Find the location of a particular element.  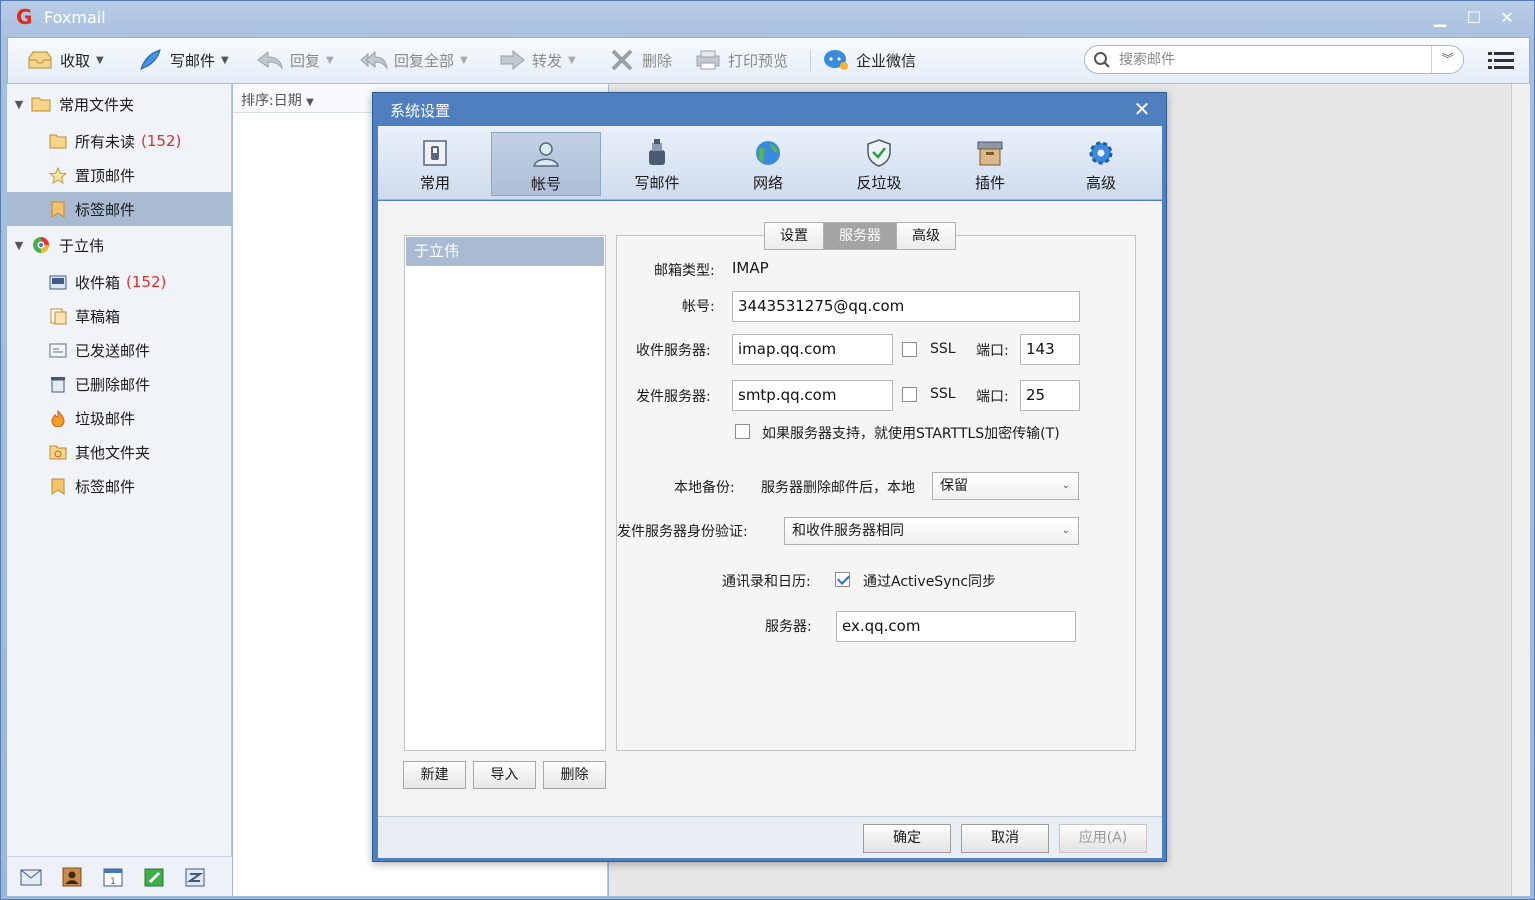

delete-button: 删除 is located at coordinates (640, 60).